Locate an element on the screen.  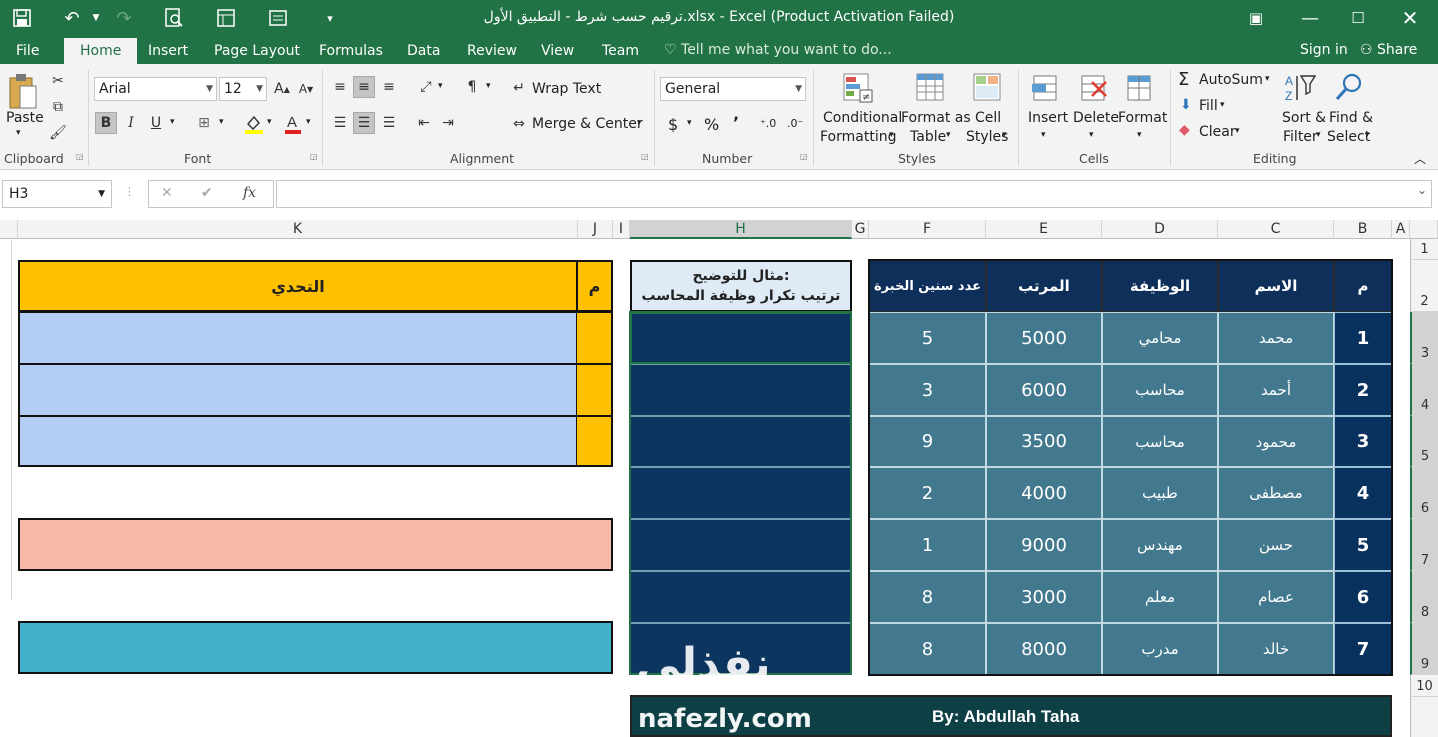
column-header-h: H is located at coordinates (741, 229).